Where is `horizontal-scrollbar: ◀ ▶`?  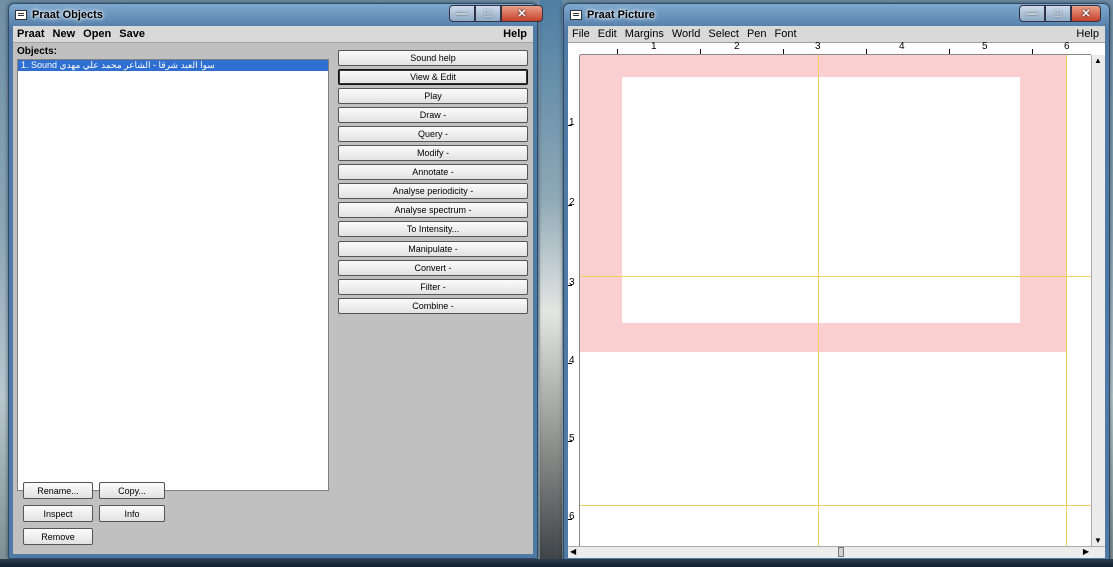
horizontal-scrollbar: ◀ ▶ is located at coordinates (836, 552).